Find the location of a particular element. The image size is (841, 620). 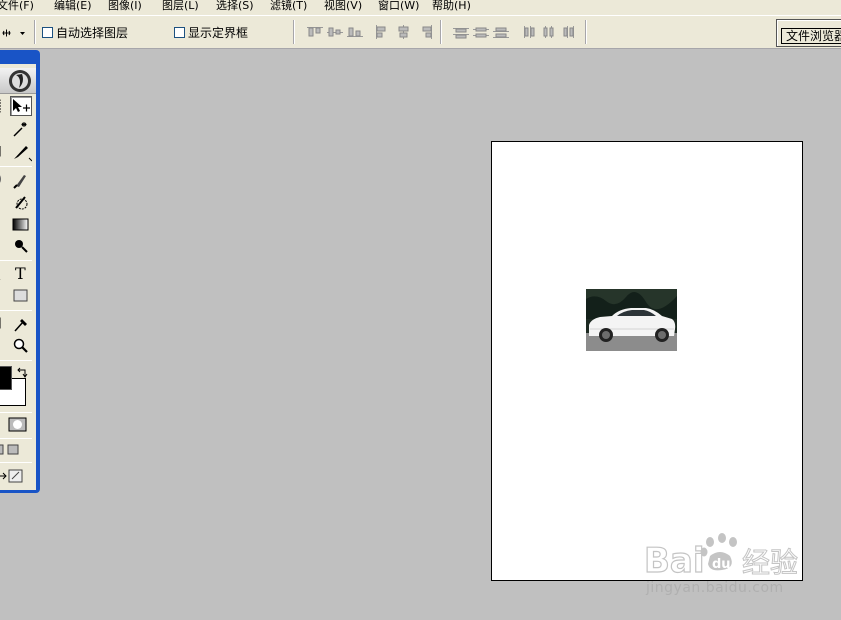

clone-stamp-tool is located at coordinates (1, 202).